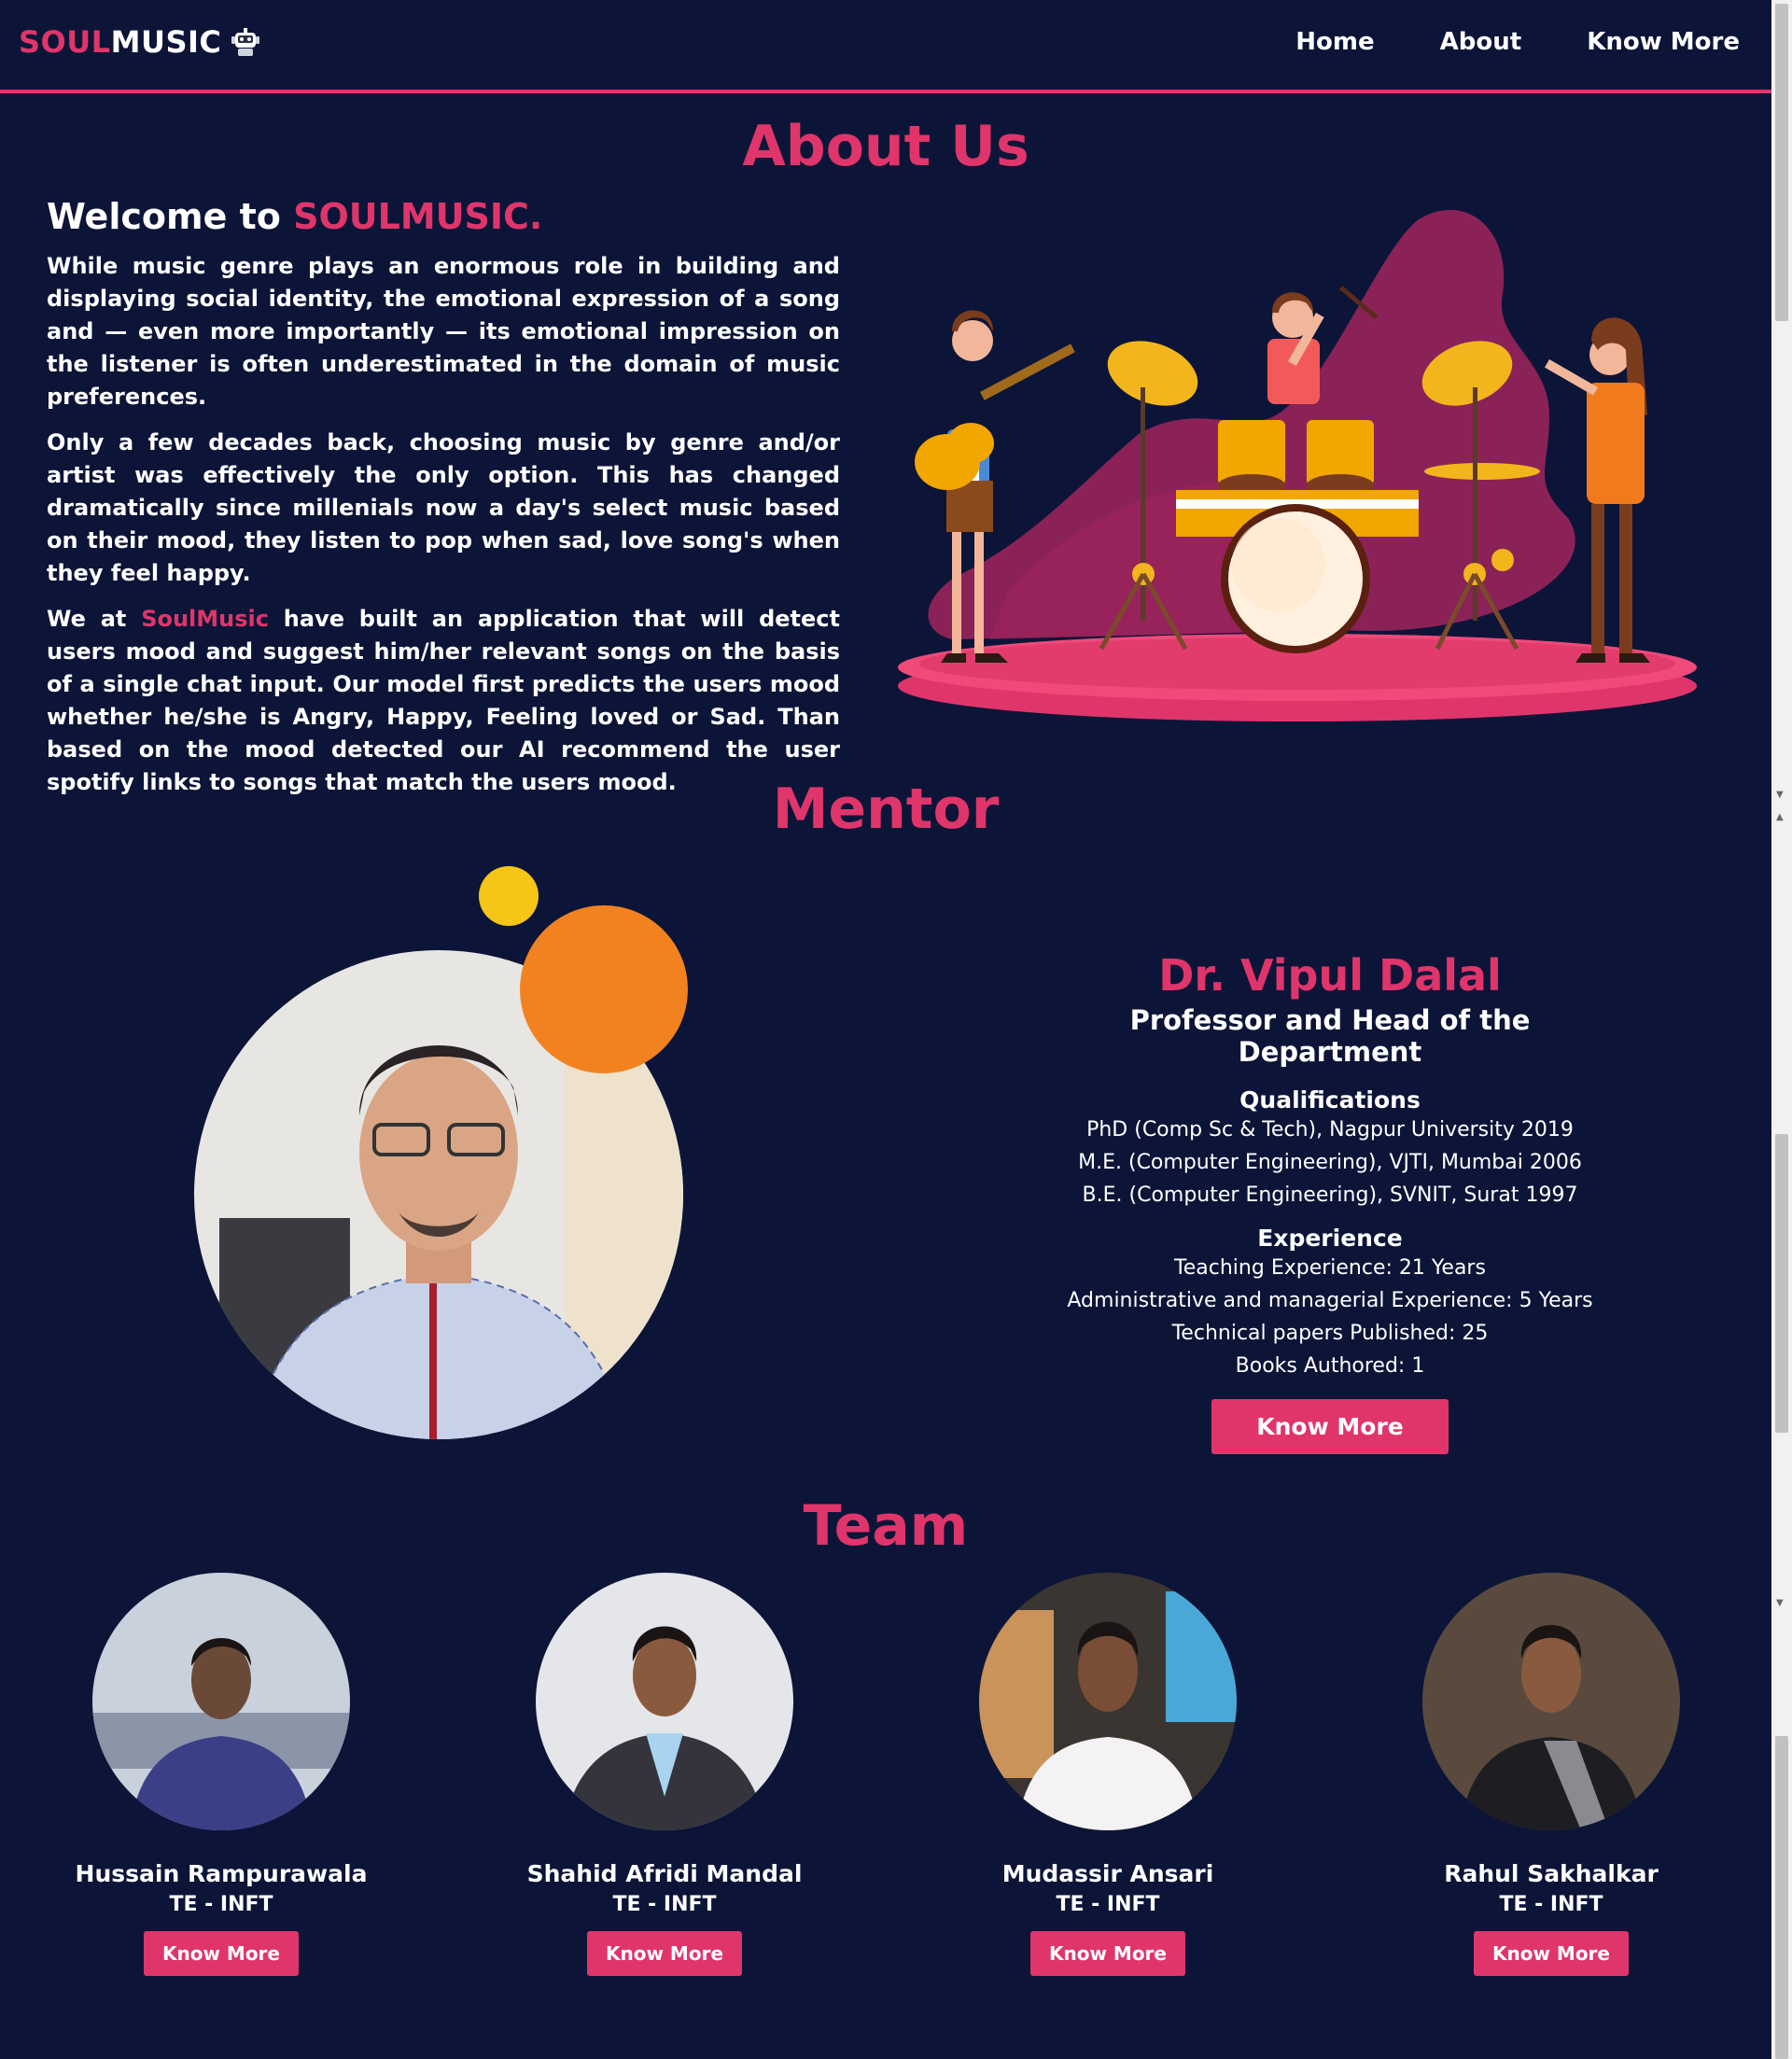  What do you see at coordinates (1330, 1268) in the screenshot?
I see `experience-item: Teaching Experience: 21 Years` at bounding box center [1330, 1268].